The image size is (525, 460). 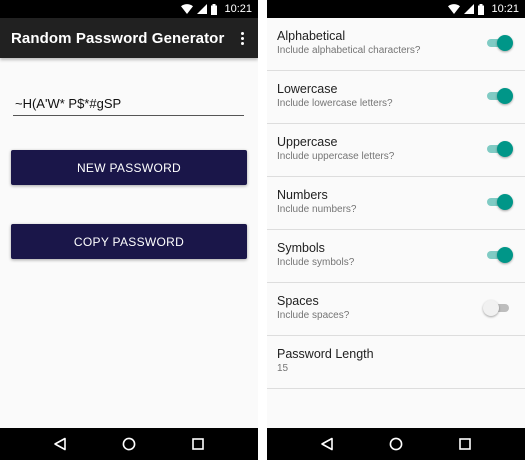 I want to click on numbers-toggle, so click(x=499, y=202).